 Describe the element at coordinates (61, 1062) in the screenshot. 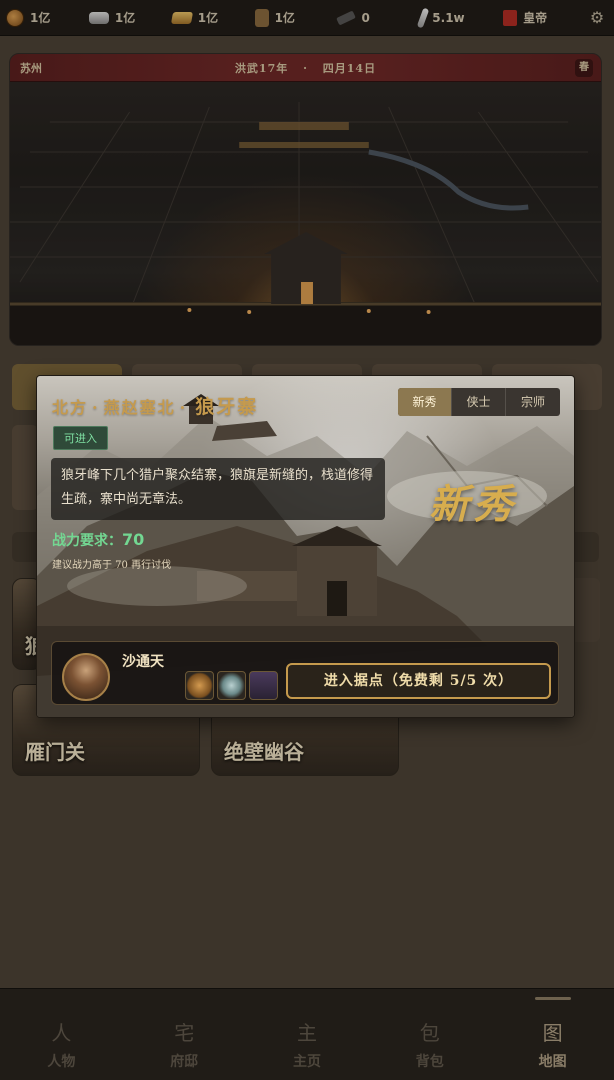

I see `nav-label: 人物` at that location.